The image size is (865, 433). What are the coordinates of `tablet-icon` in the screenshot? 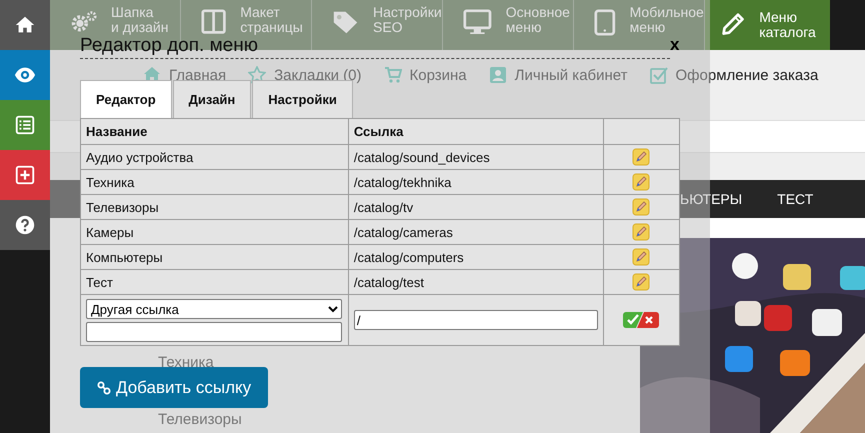 It's located at (605, 22).